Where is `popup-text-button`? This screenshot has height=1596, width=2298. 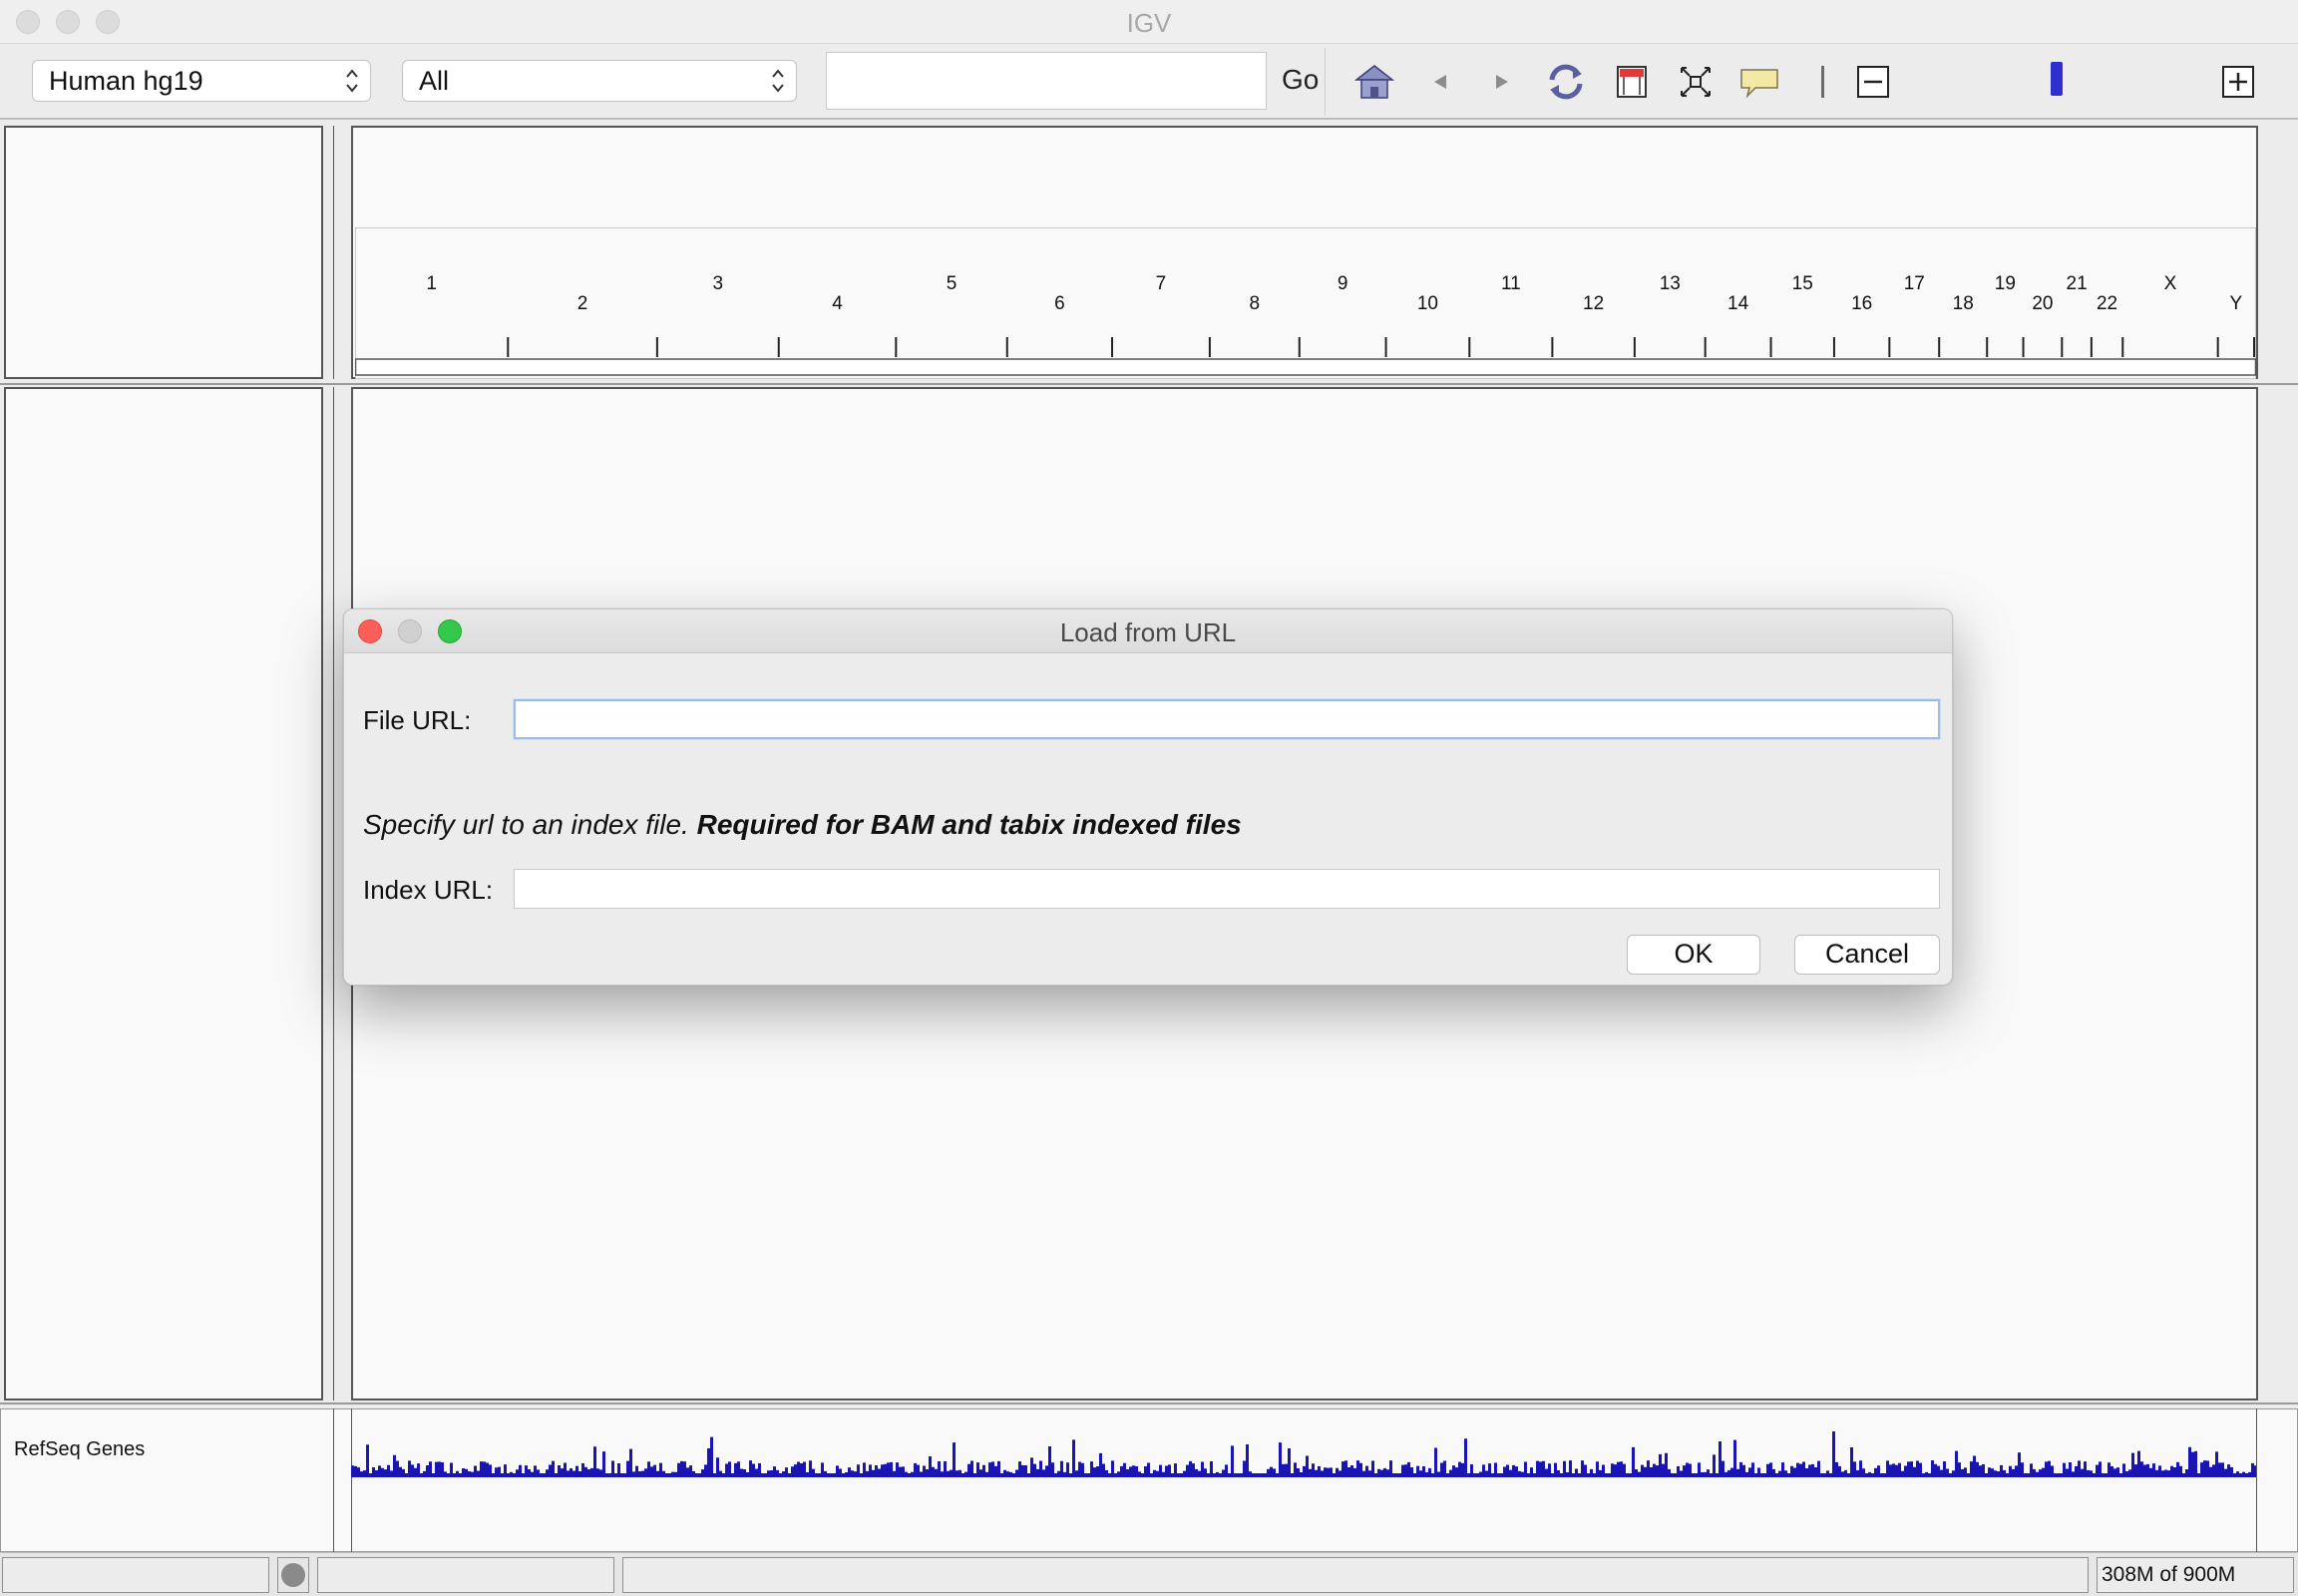 popup-text-button is located at coordinates (1759, 82).